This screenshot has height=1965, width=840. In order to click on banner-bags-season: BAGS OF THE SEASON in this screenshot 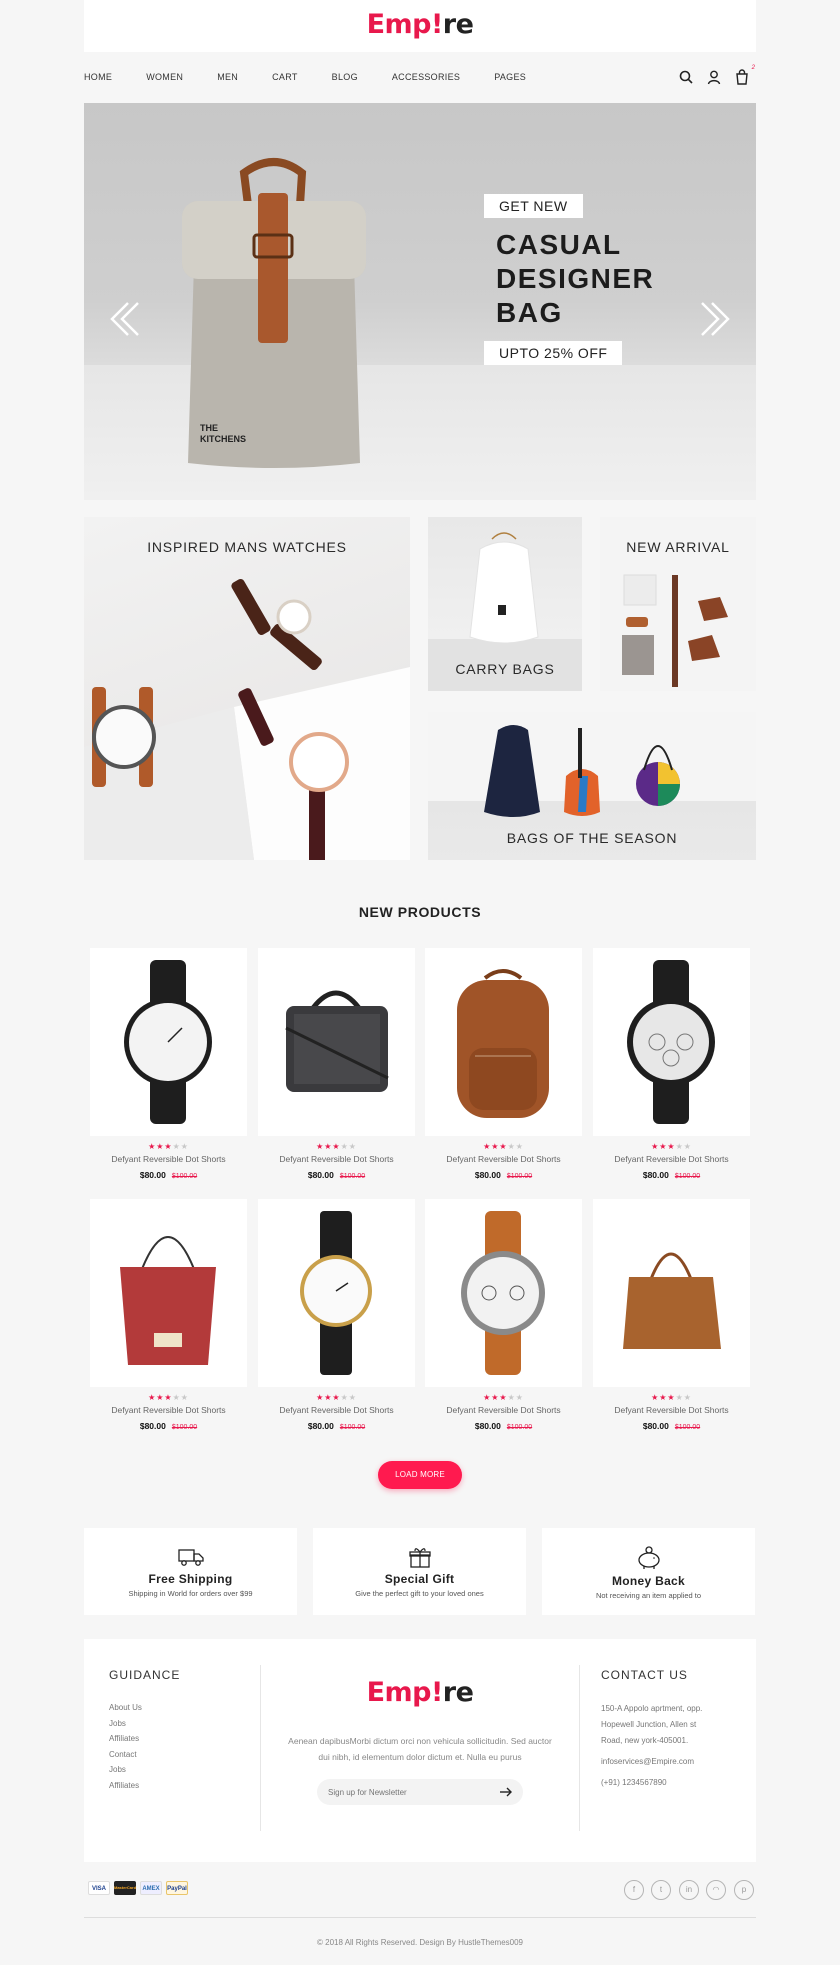, I will do `click(592, 786)`.